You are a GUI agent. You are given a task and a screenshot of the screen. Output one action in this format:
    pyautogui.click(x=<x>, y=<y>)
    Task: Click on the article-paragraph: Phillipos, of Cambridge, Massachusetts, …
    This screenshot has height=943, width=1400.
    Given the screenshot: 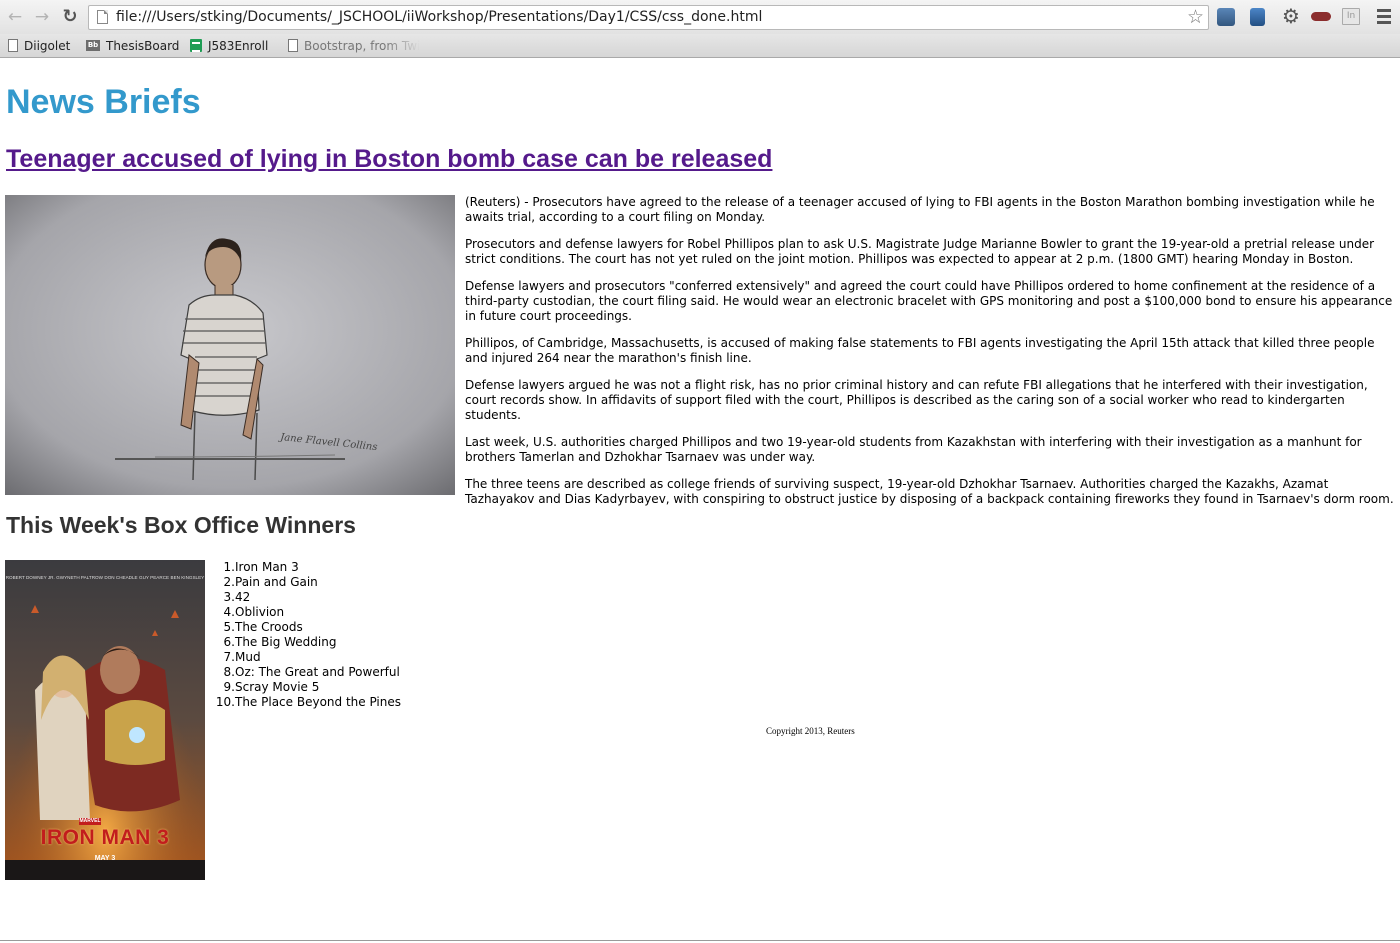 What is the action you would take?
    pyautogui.click(x=920, y=350)
    